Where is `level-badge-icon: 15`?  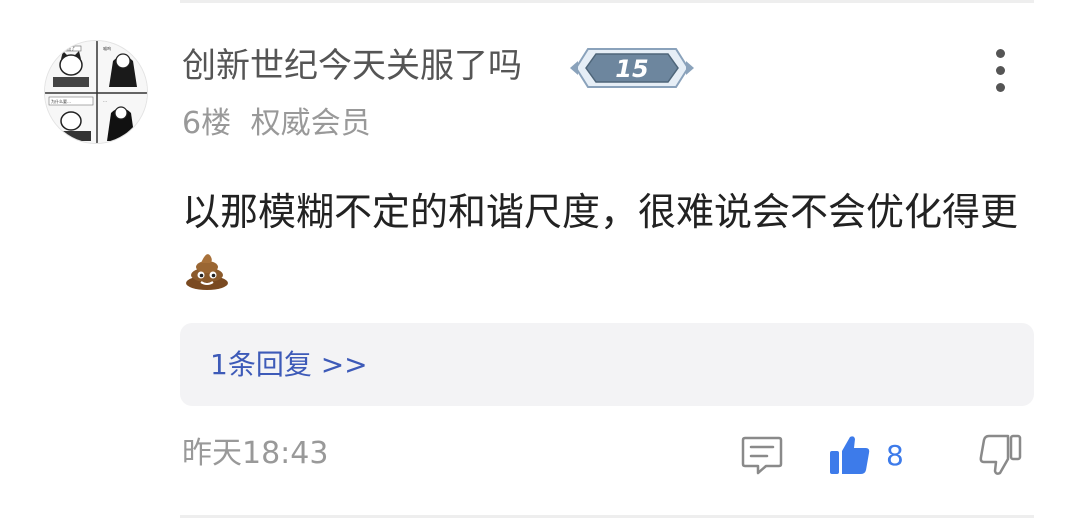 level-badge-icon: 15 is located at coordinates (632, 70).